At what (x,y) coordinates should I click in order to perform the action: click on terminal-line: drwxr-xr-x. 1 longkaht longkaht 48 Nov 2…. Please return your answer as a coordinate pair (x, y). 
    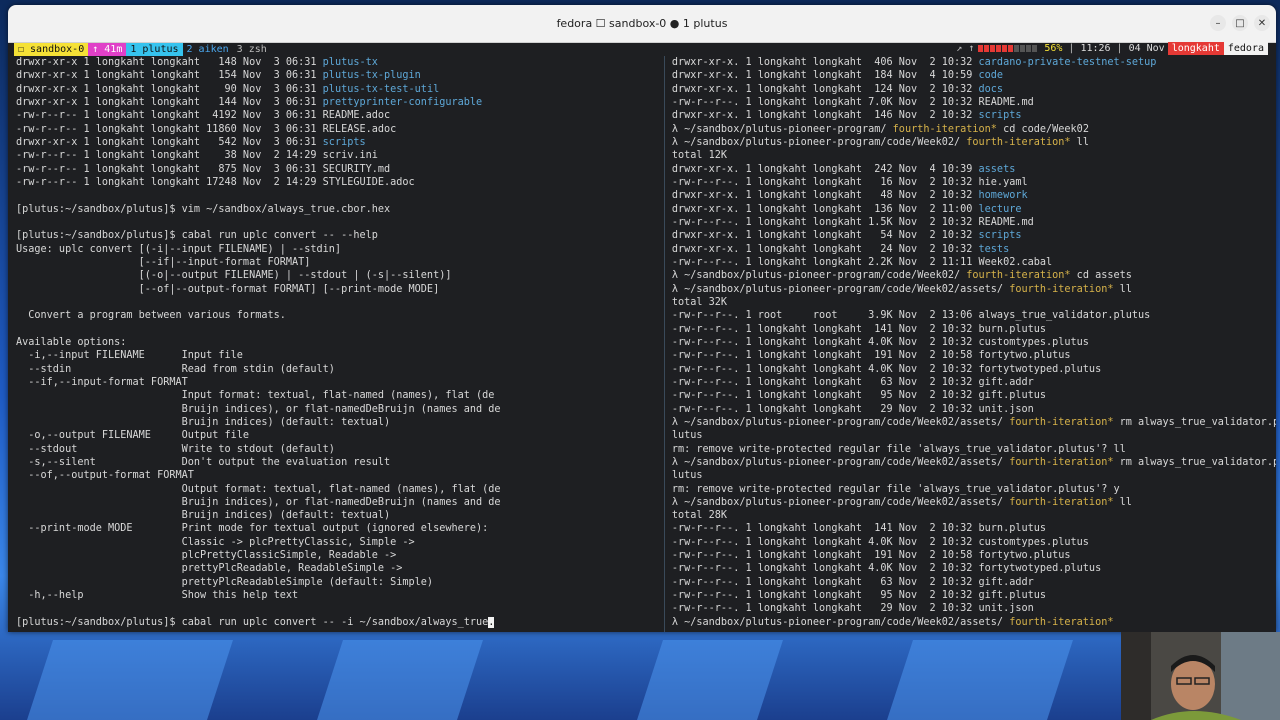
    Looking at the image, I should click on (974, 195).